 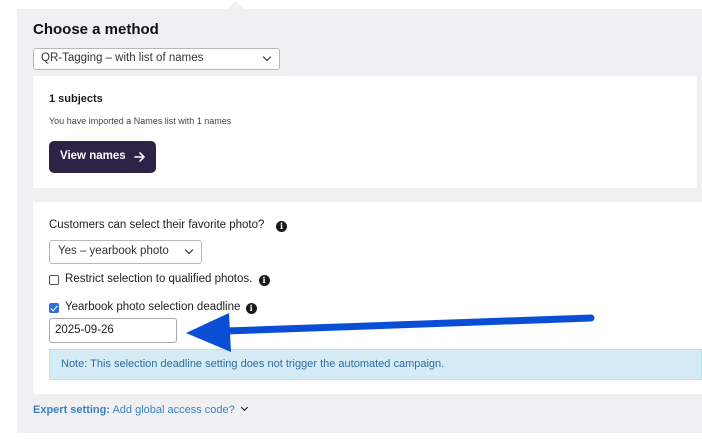 I want to click on annotation-arrow-icon, so click(x=390, y=332).